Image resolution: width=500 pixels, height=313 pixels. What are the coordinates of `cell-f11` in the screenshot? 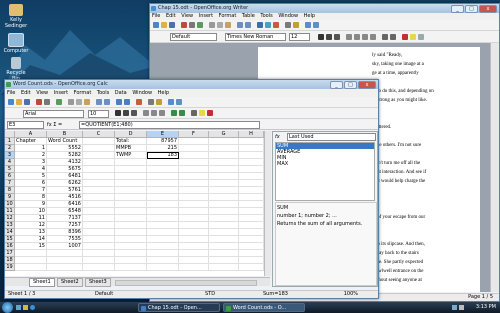 It's located at (194, 211).